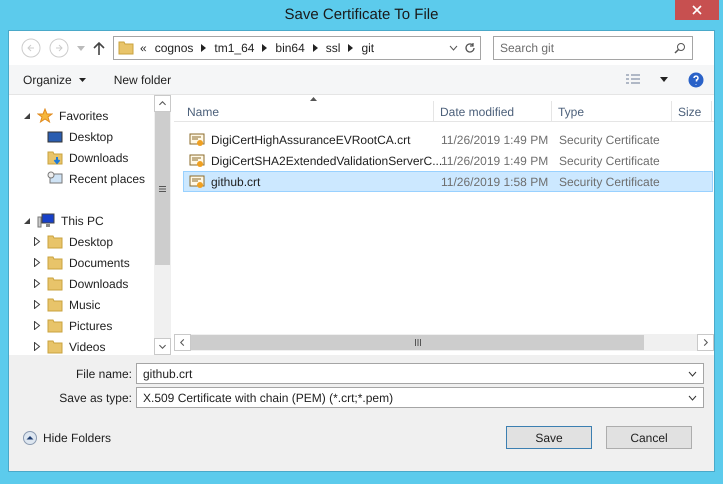 The width and height of the screenshot is (723, 484). Describe the element at coordinates (361, 14) in the screenshot. I see `window-title: Save Certificate To File` at that location.